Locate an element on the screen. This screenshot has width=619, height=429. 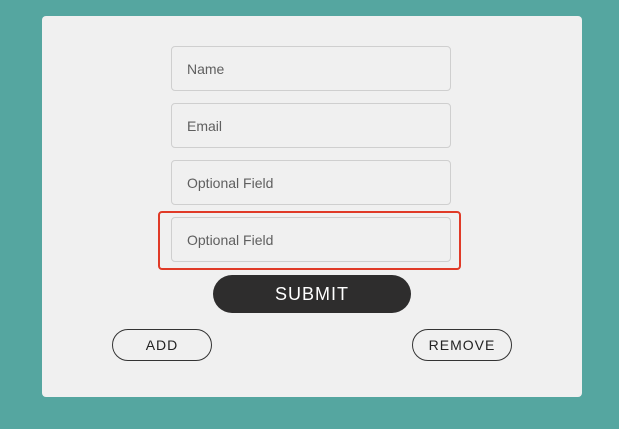
email-field is located at coordinates (311, 125).